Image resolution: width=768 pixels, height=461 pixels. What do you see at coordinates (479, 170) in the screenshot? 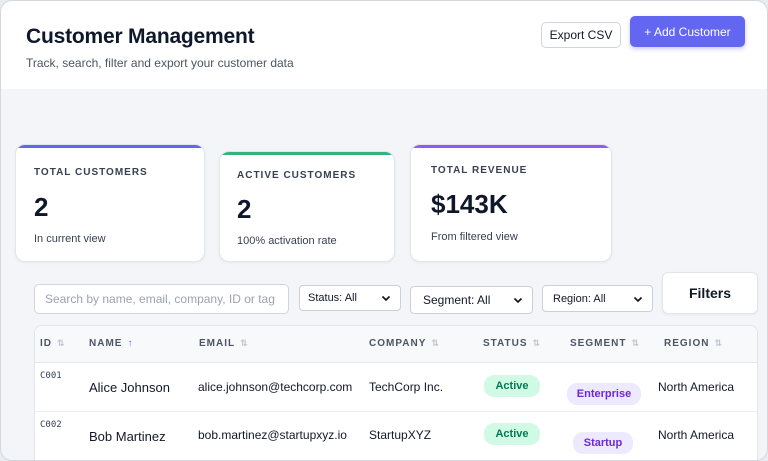
I see `stat-label: TOTAL REVENUE` at bounding box center [479, 170].